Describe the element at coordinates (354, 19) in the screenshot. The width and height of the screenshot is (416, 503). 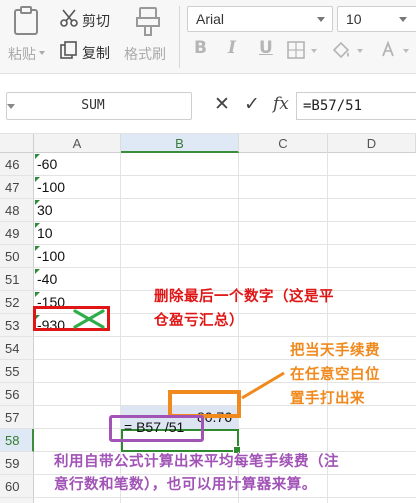
I see `font-size-value: 10` at that location.